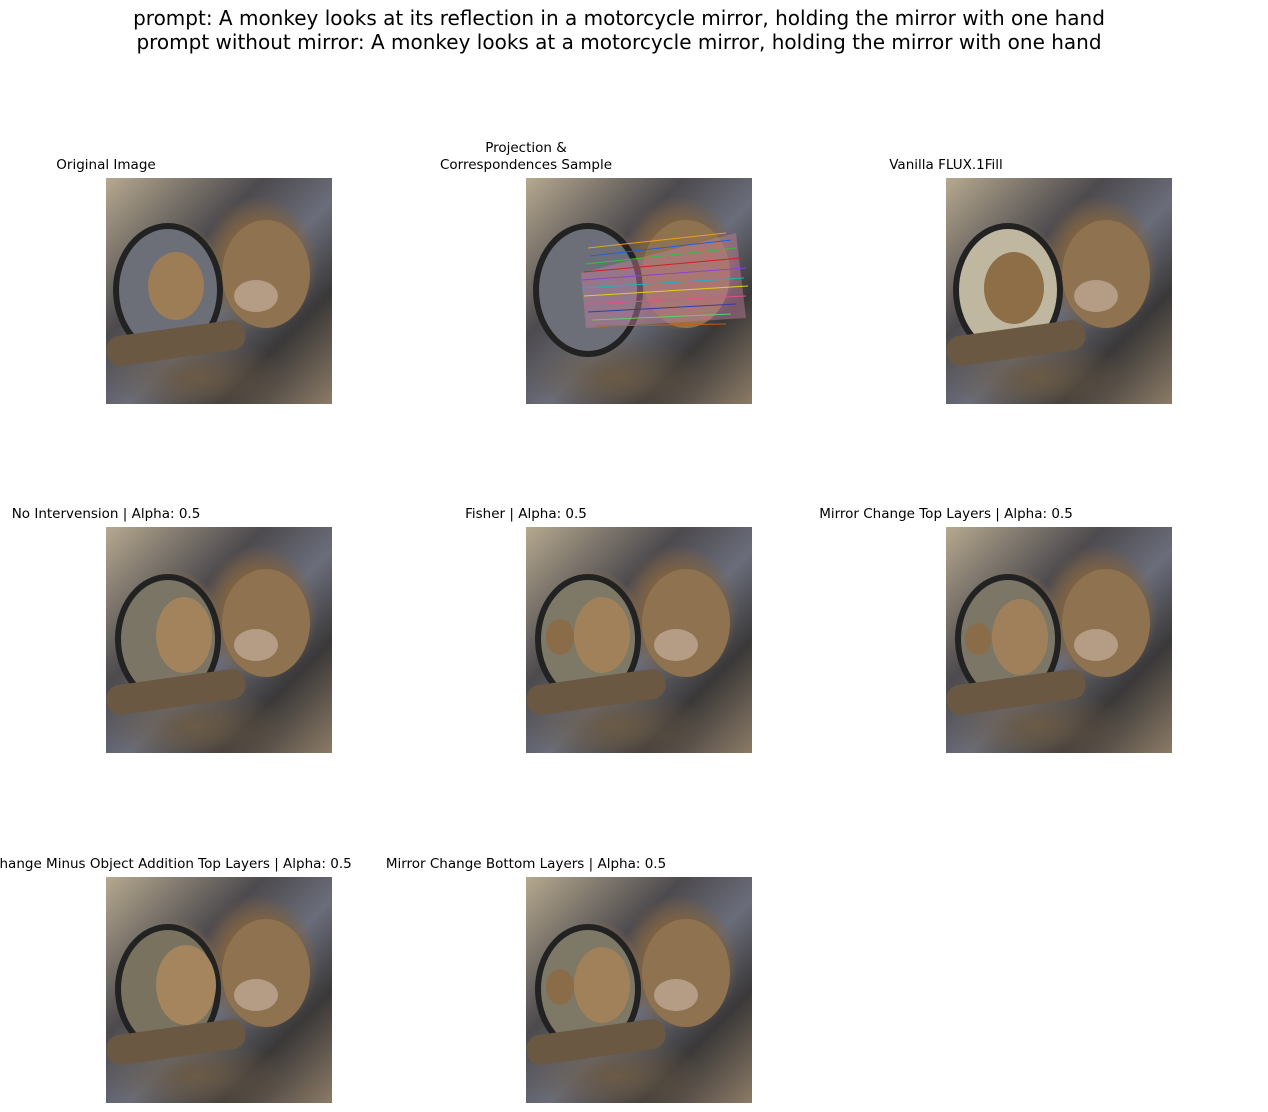 Image resolution: width=1268 pixels, height=1112 pixels. Describe the element at coordinates (639, 640) in the screenshot. I see `fisher-image` at that location.